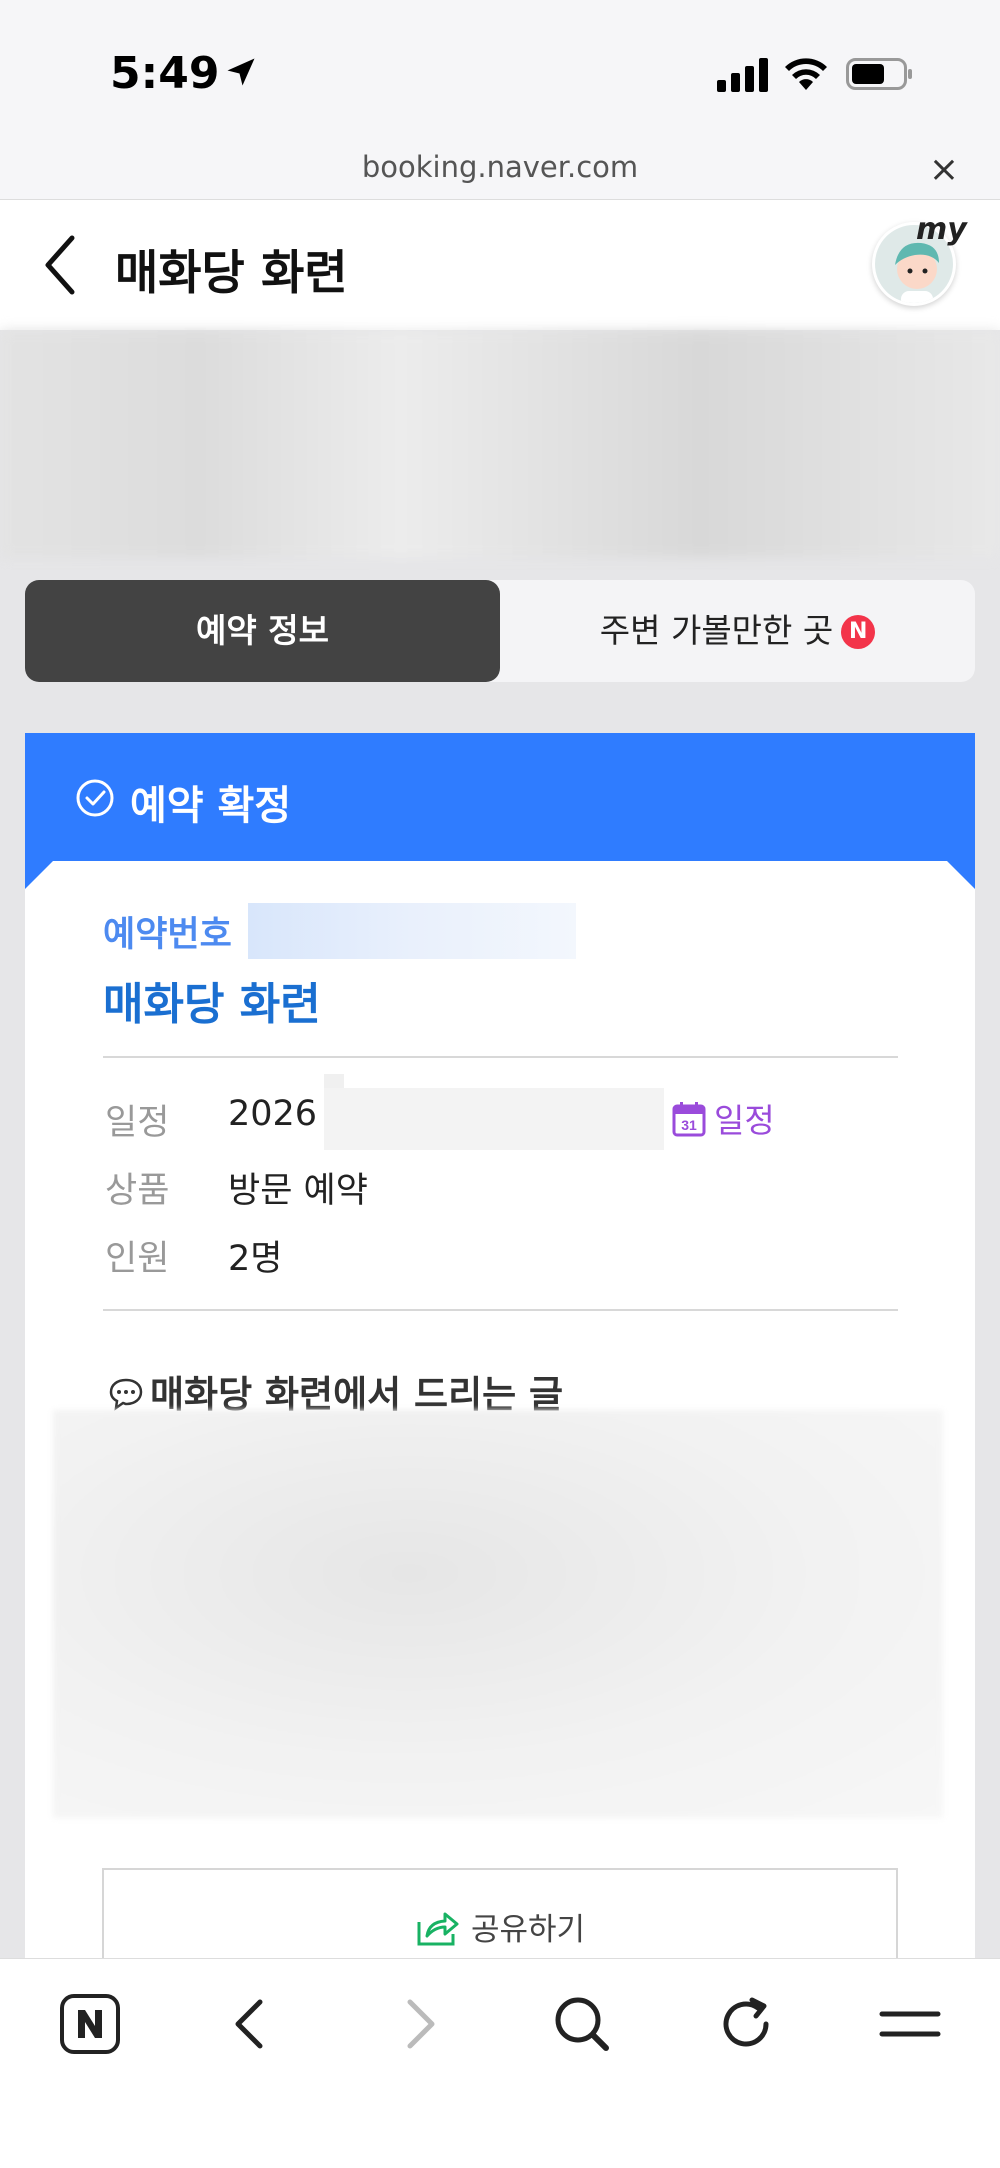 The image size is (1000, 2168). What do you see at coordinates (90, 2024) in the screenshot?
I see `naver-icon` at bounding box center [90, 2024].